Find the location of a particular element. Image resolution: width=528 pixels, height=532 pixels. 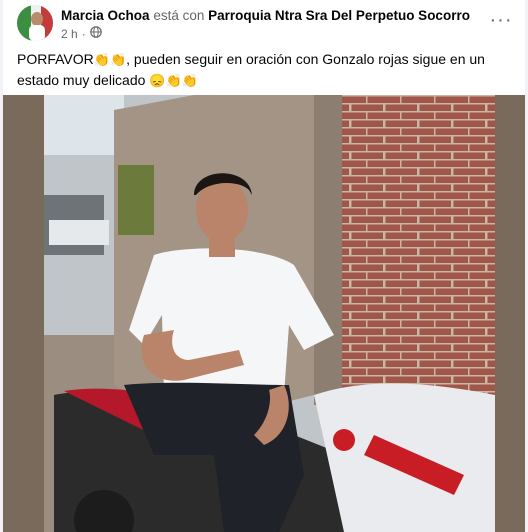

tagged-page: Parroquia Ntra Sra Del Perpetuo Socorro is located at coordinates (339, 15).